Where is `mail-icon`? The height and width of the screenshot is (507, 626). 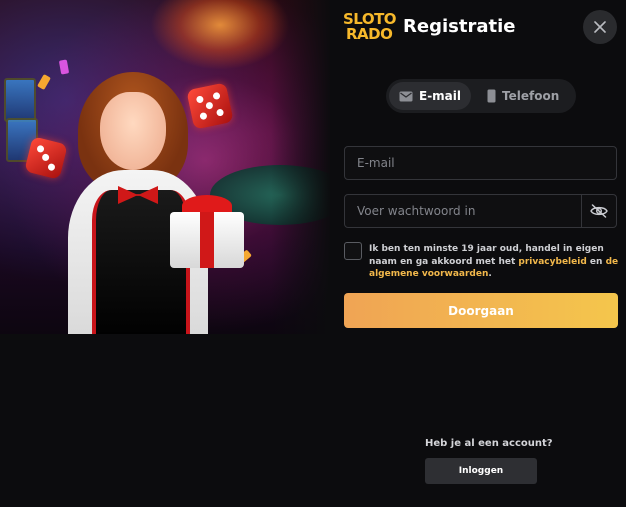 mail-icon is located at coordinates (406, 96).